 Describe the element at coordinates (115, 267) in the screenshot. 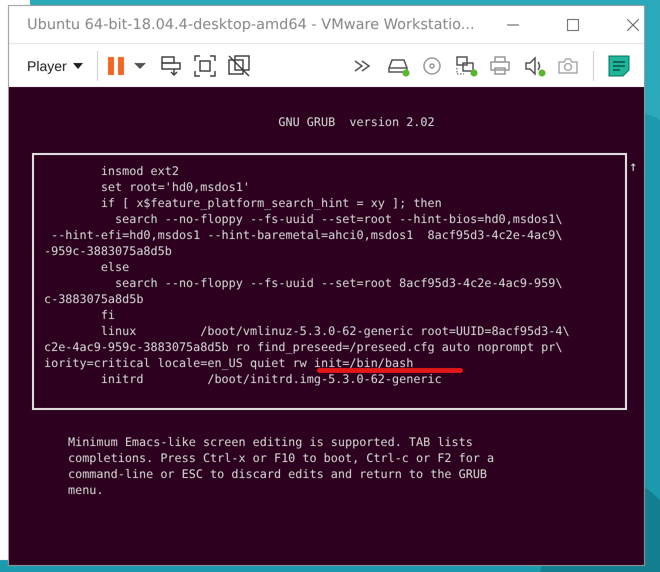

I see `code-line: else` at that location.